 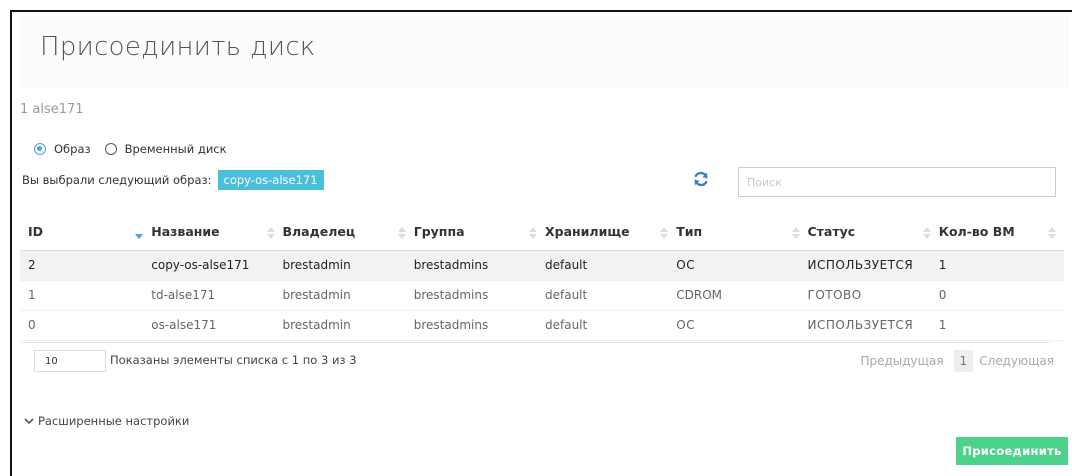 I want to click on column-header-id: ID, so click(x=86, y=232).